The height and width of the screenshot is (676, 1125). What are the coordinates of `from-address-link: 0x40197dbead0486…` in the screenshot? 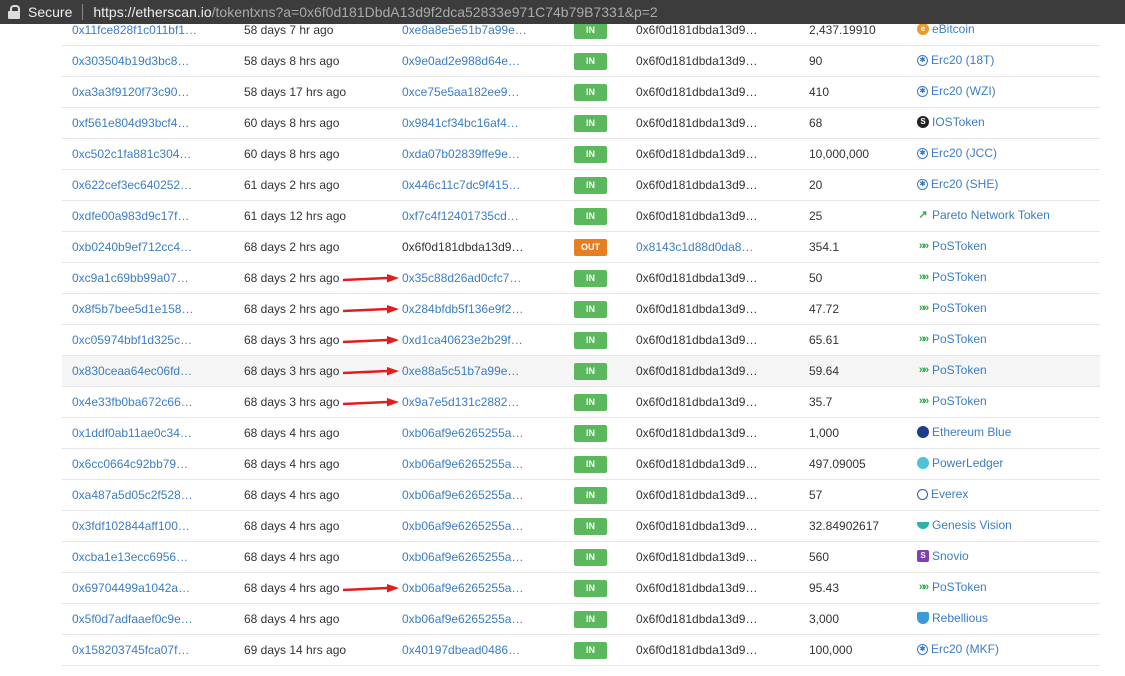 It's located at (461, 650).